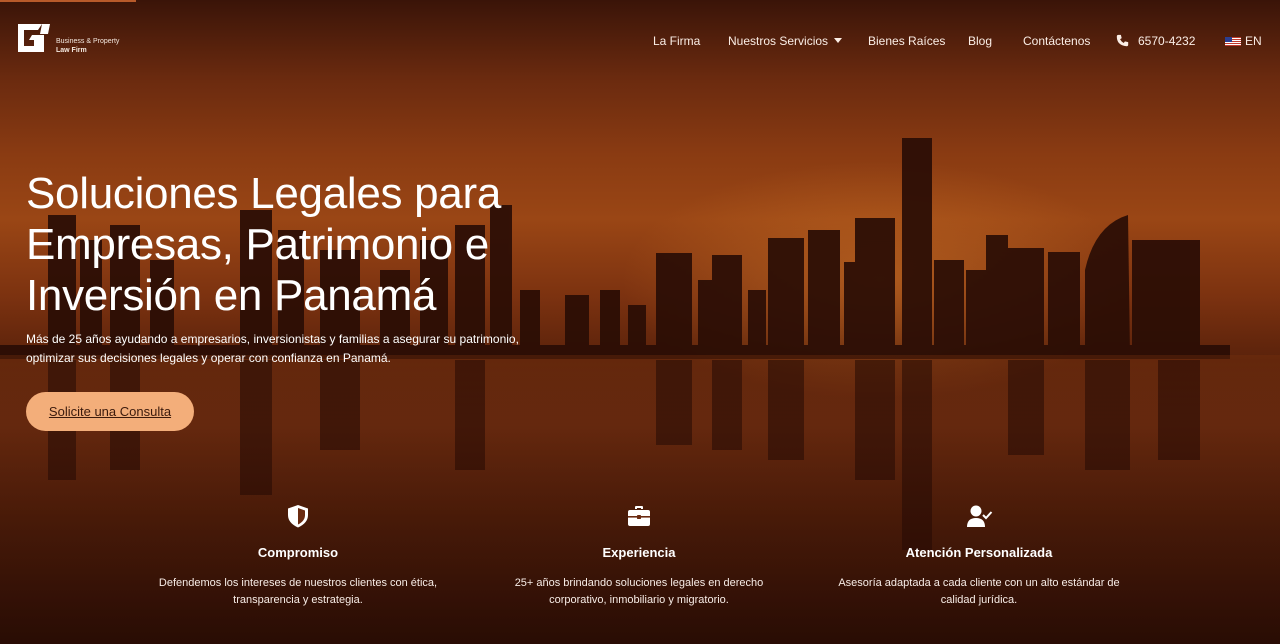 The image size is (1280, 644). What do you see at coordinates (88, 41) in the screenshot?
I see `brand-line-1: Business & Property` at bounding box center [88, 41].